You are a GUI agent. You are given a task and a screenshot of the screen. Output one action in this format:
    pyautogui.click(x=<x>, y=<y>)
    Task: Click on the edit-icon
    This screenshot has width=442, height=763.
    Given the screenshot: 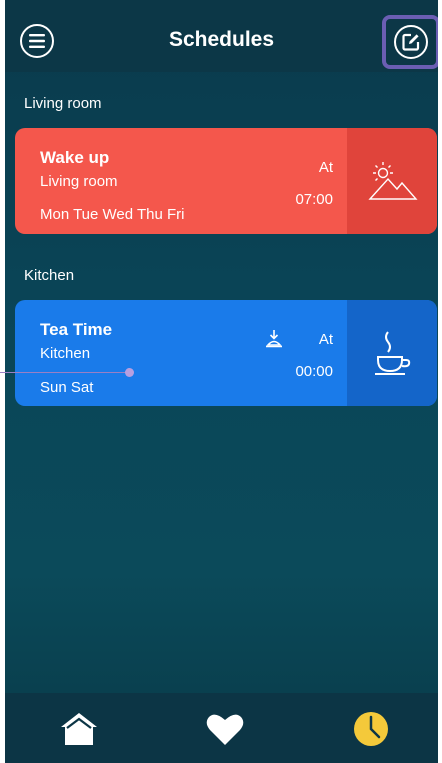 What is the action you would take?
    pyautogui.click(x=411, y=42)
    